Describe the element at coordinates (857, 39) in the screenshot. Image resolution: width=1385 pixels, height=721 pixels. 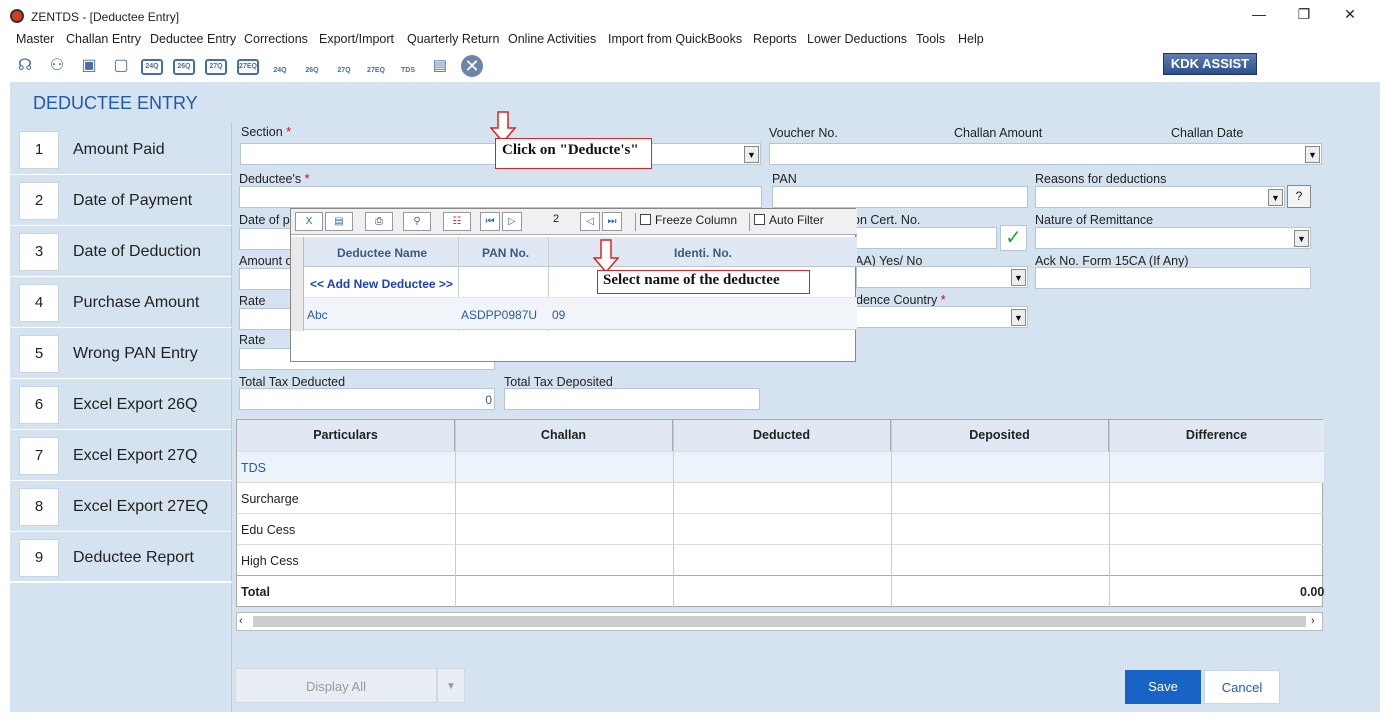
I see `menu-lower-deductions: Lower Deductions` at that location.